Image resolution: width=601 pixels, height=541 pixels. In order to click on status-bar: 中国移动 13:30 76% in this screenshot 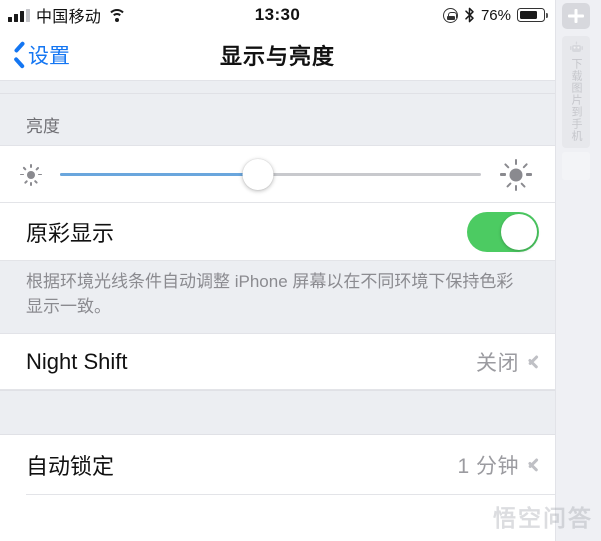, I will do `click(277, 15)`.